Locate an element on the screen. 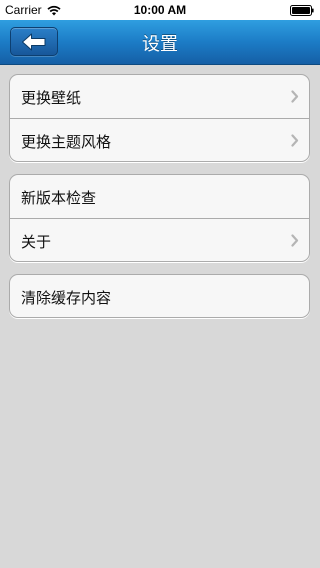 This screenshot has width=320, height=568. settings-group-cache: 清除缓存内容 is located at coordinates (159, 296).